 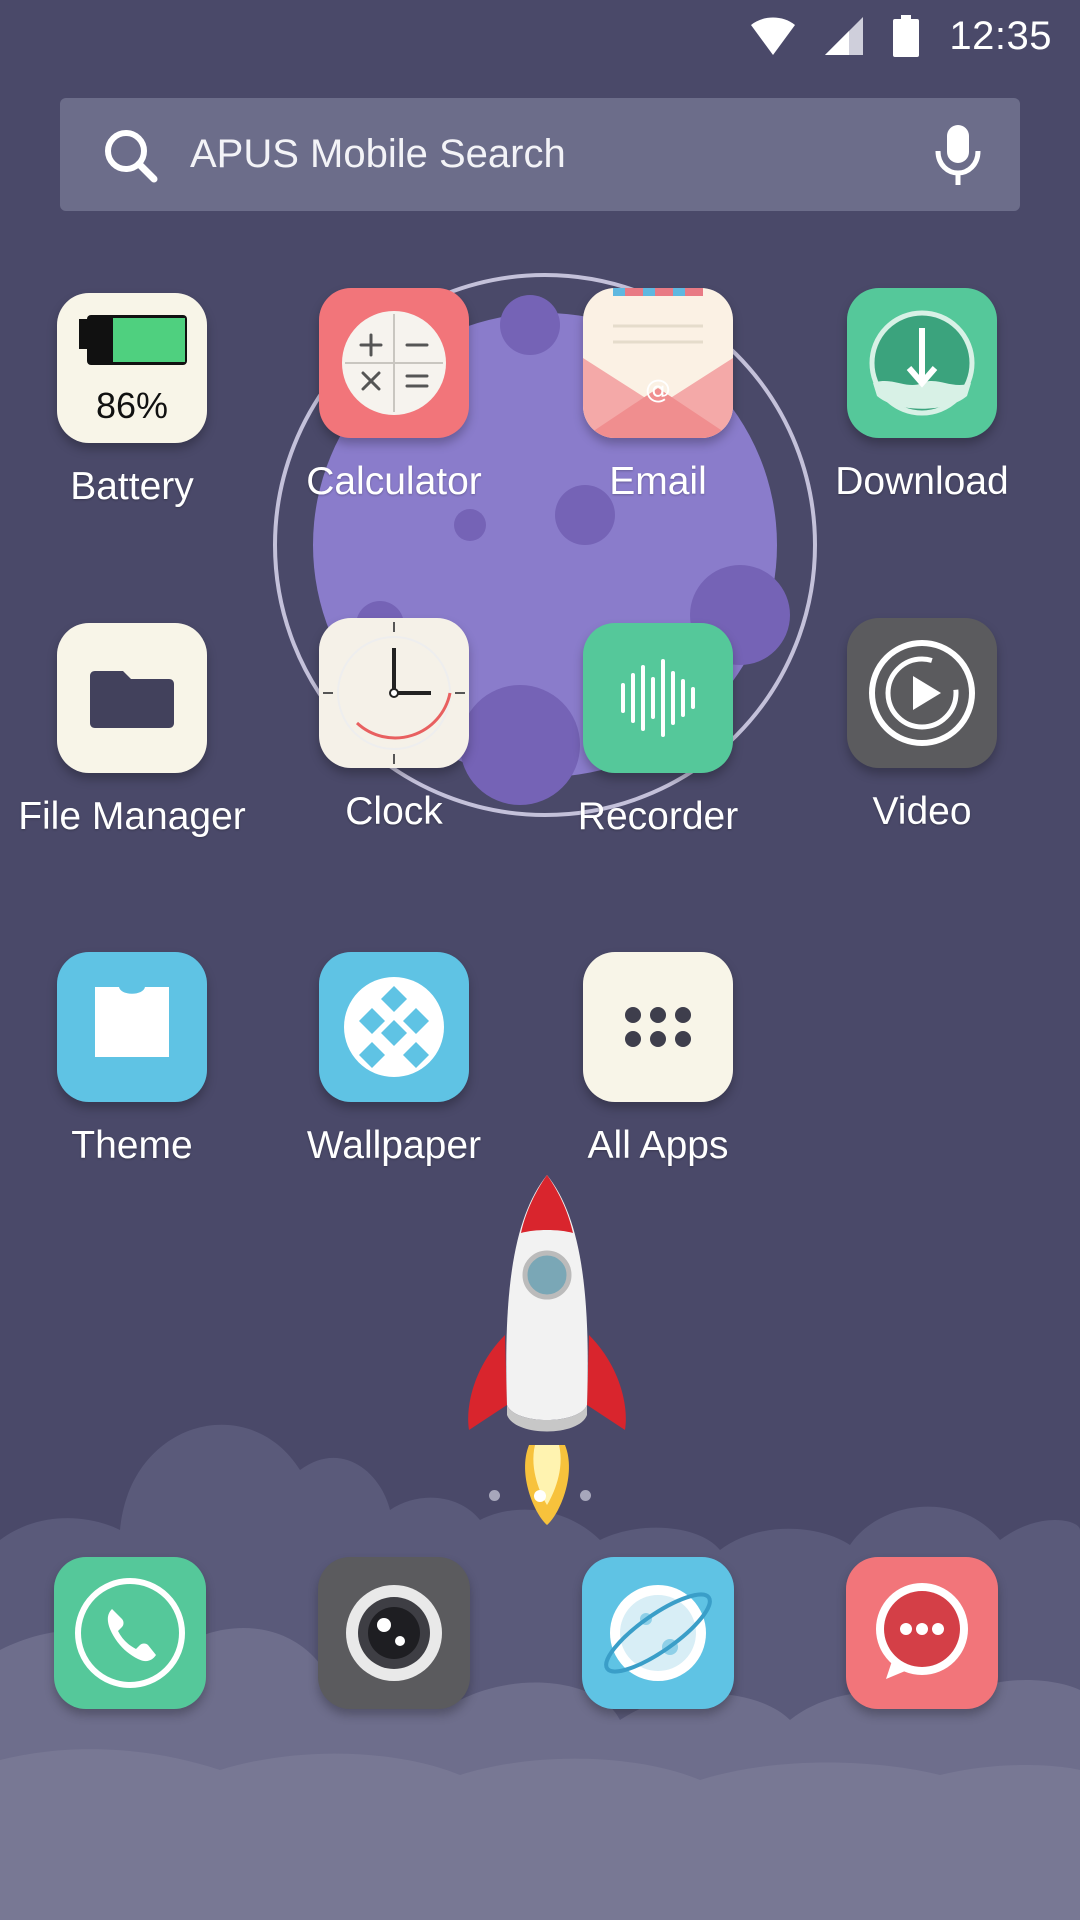 I want to click on app-download: Download, so click(x=922, y=396).